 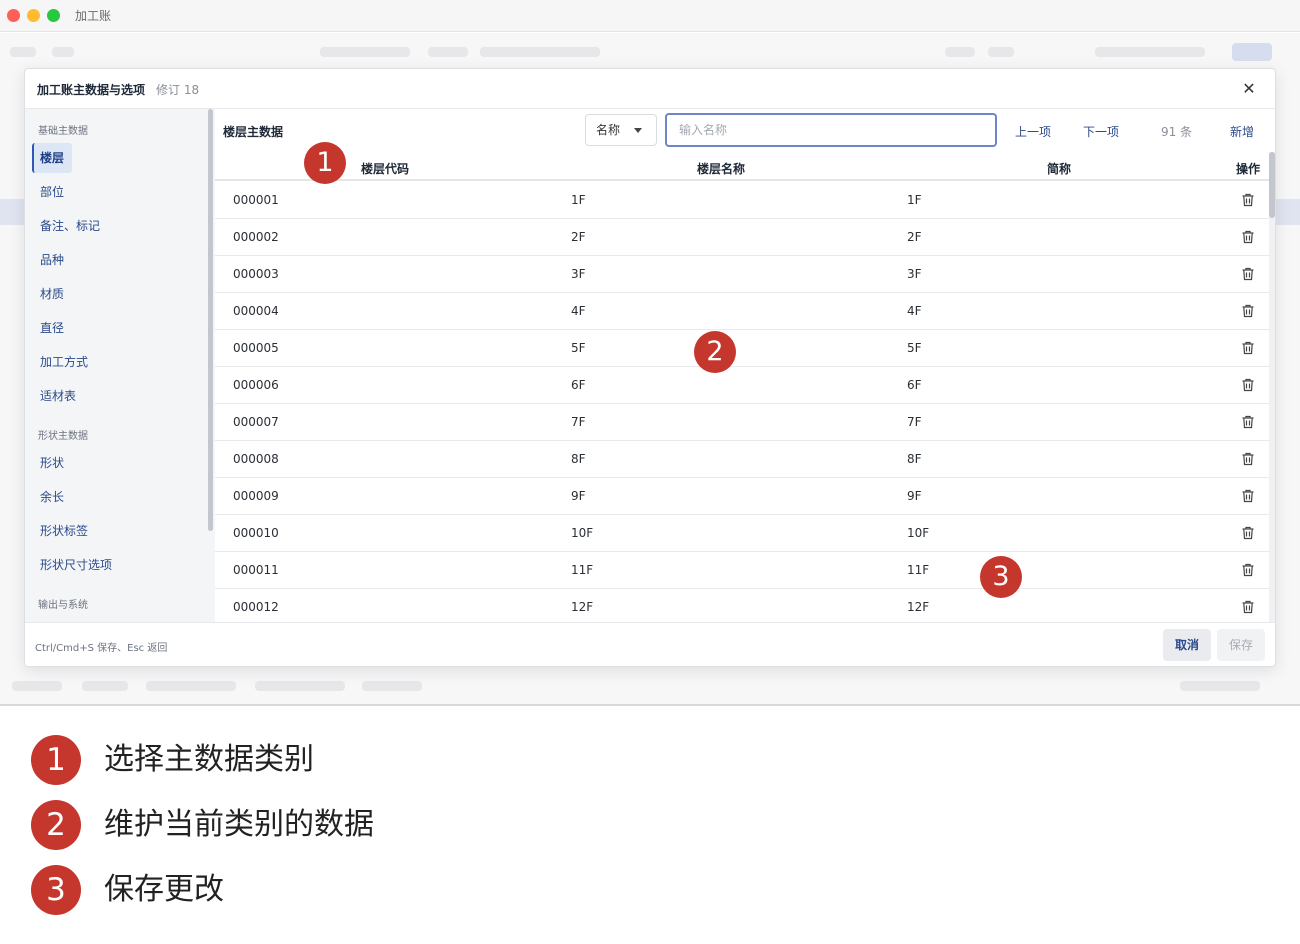 I want to click on table-row: 000004 4F 4F, so click(x=742, y=311).